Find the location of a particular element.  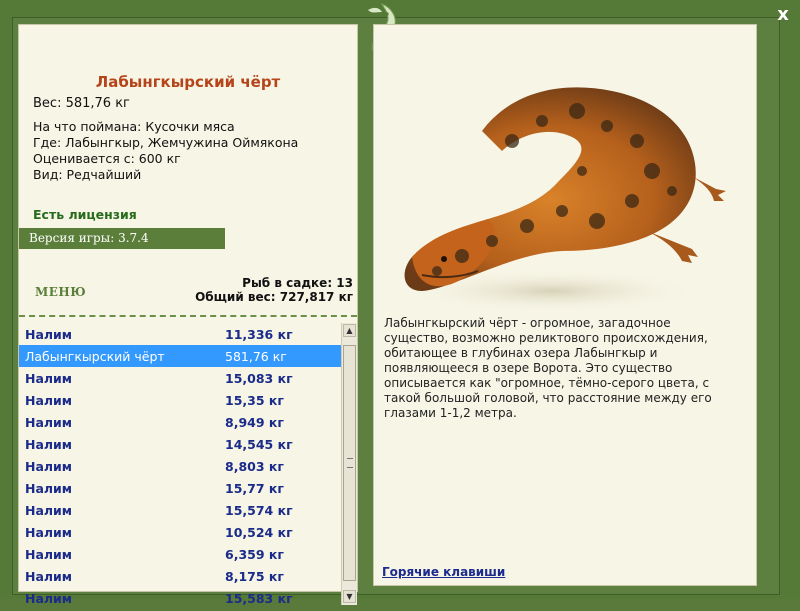

license-status: Есть лицензия is located at coordinates (85, 214).